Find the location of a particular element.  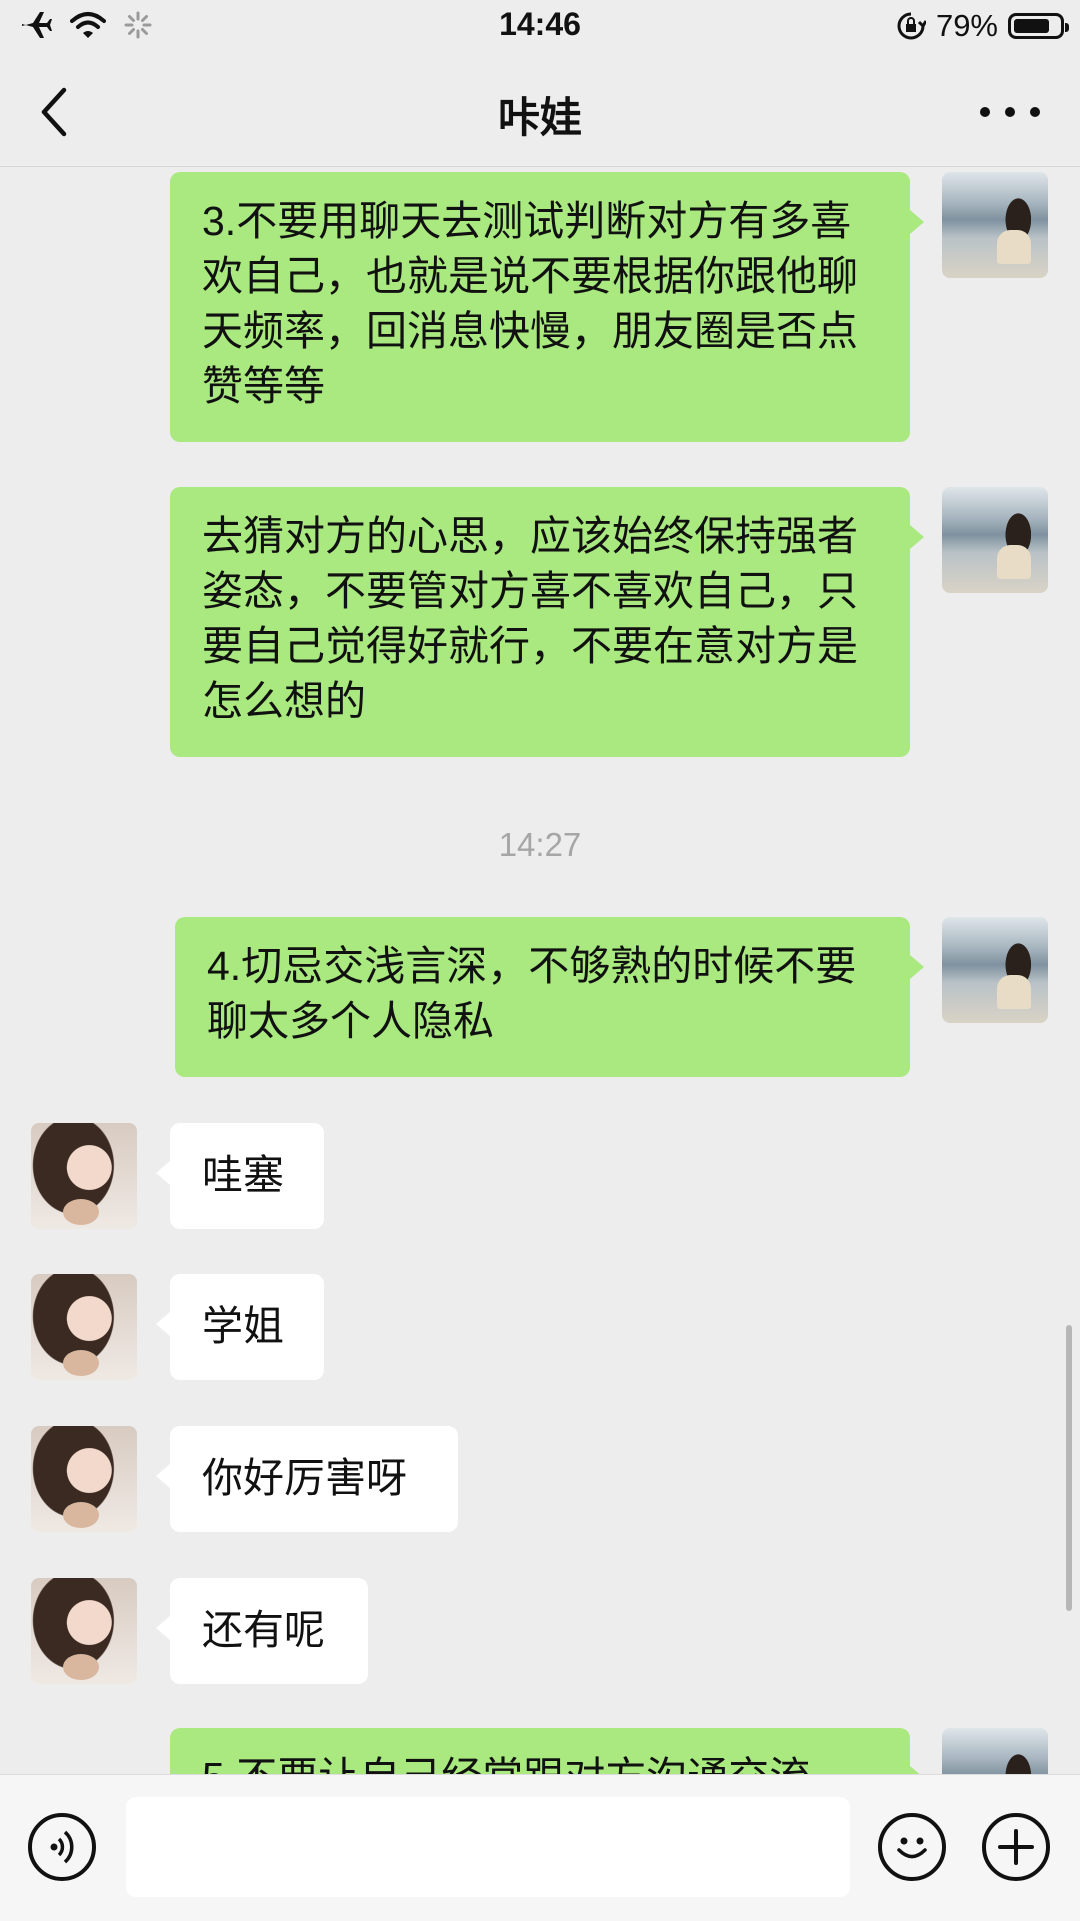

message-bubble-self: 4.切忌交浅言深，不够熟的时候不要聊太多个人隐私 is located at coordinates (549, 997).